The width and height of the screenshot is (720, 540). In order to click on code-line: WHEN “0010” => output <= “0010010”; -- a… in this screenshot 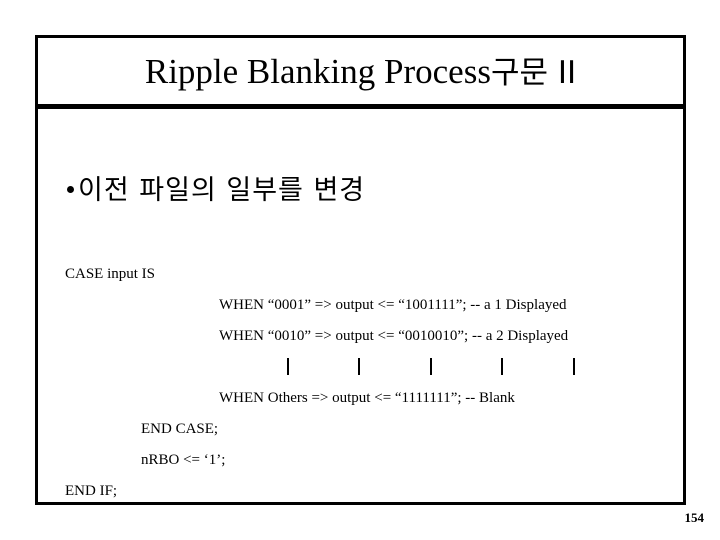, I will do `click(394, 336)`.